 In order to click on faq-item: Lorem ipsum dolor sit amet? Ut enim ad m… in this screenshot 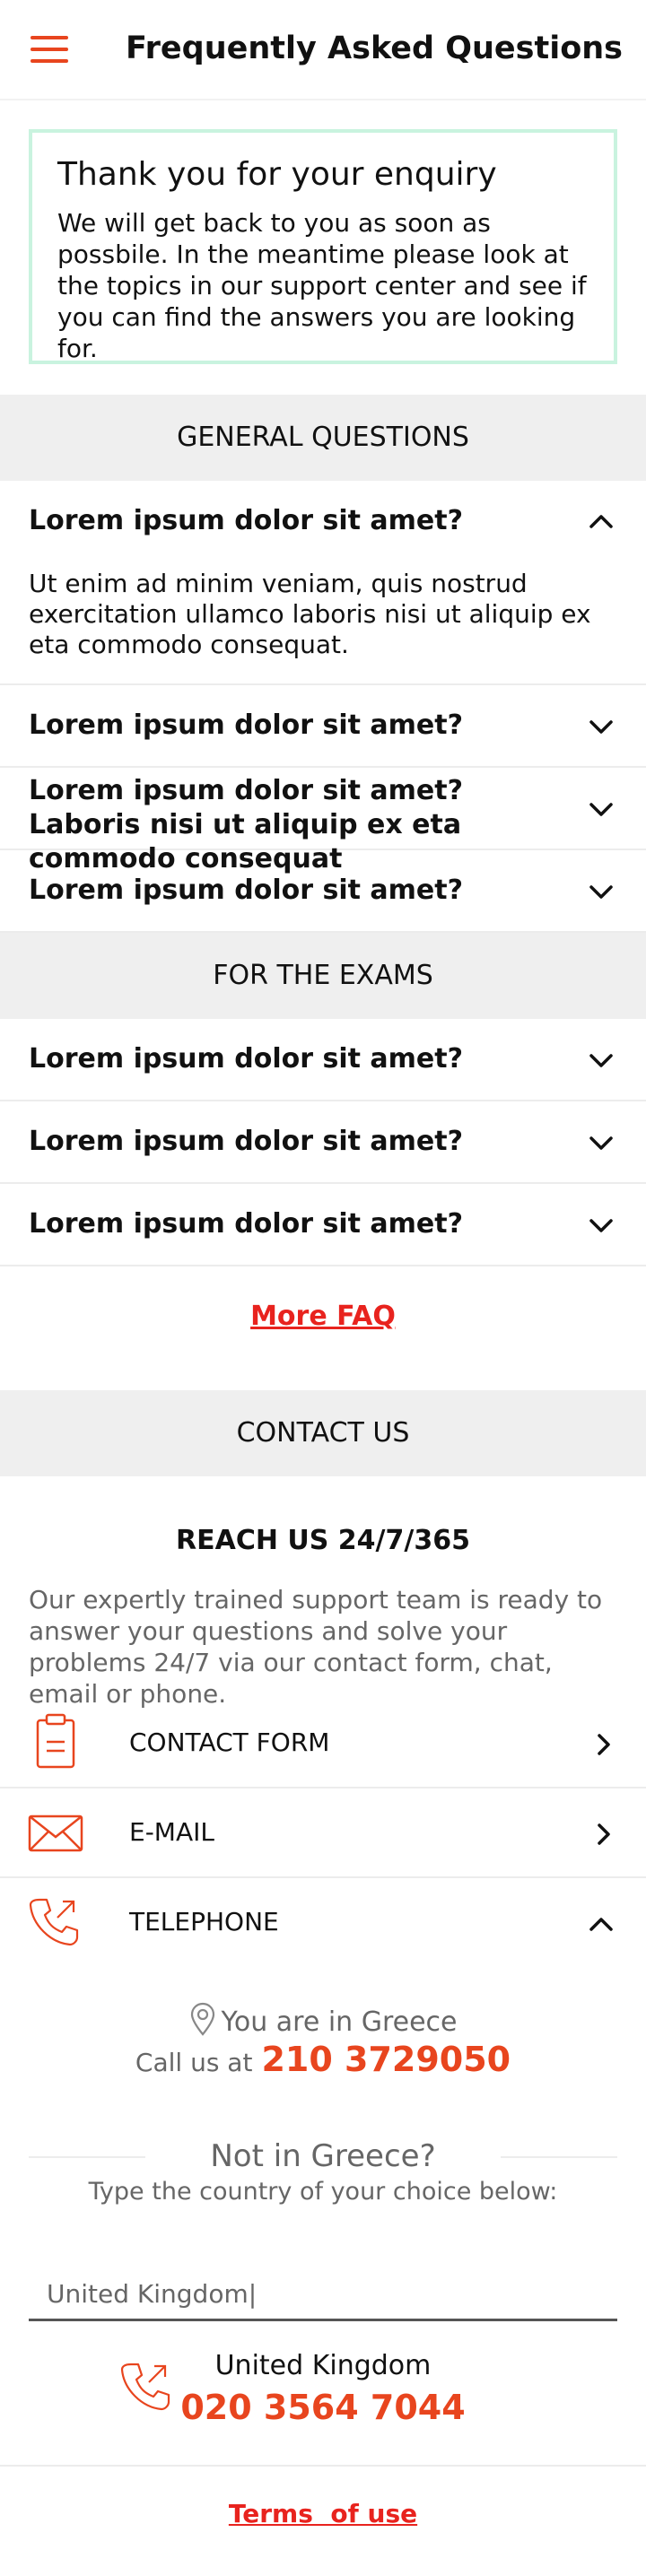, I will do `click(323, 583)`.